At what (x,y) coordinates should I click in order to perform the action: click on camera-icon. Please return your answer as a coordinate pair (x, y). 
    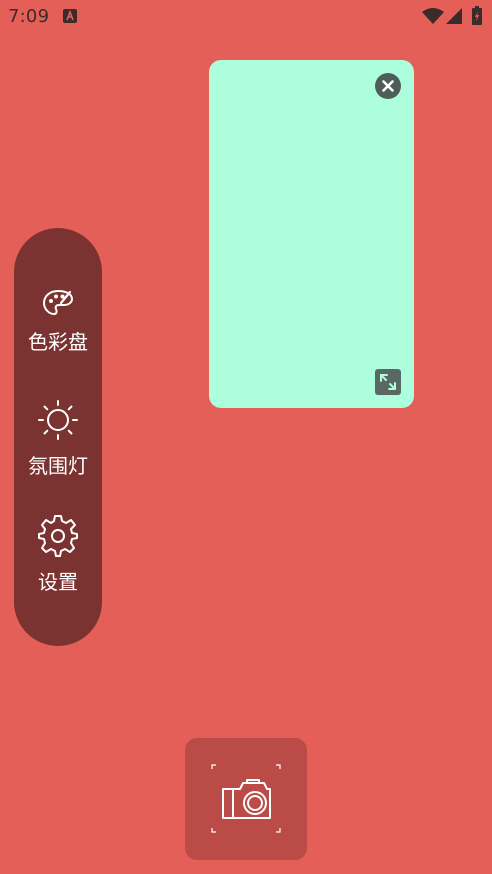
    Looking at the image, I should click on (246, 798).